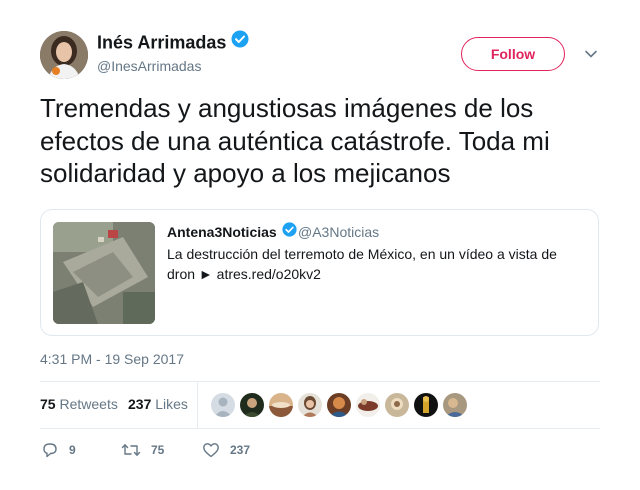 The image size is (640, 490). Describe the element at coordinates (211, 450) in the screenshot. I see `heart-icon` at that location.